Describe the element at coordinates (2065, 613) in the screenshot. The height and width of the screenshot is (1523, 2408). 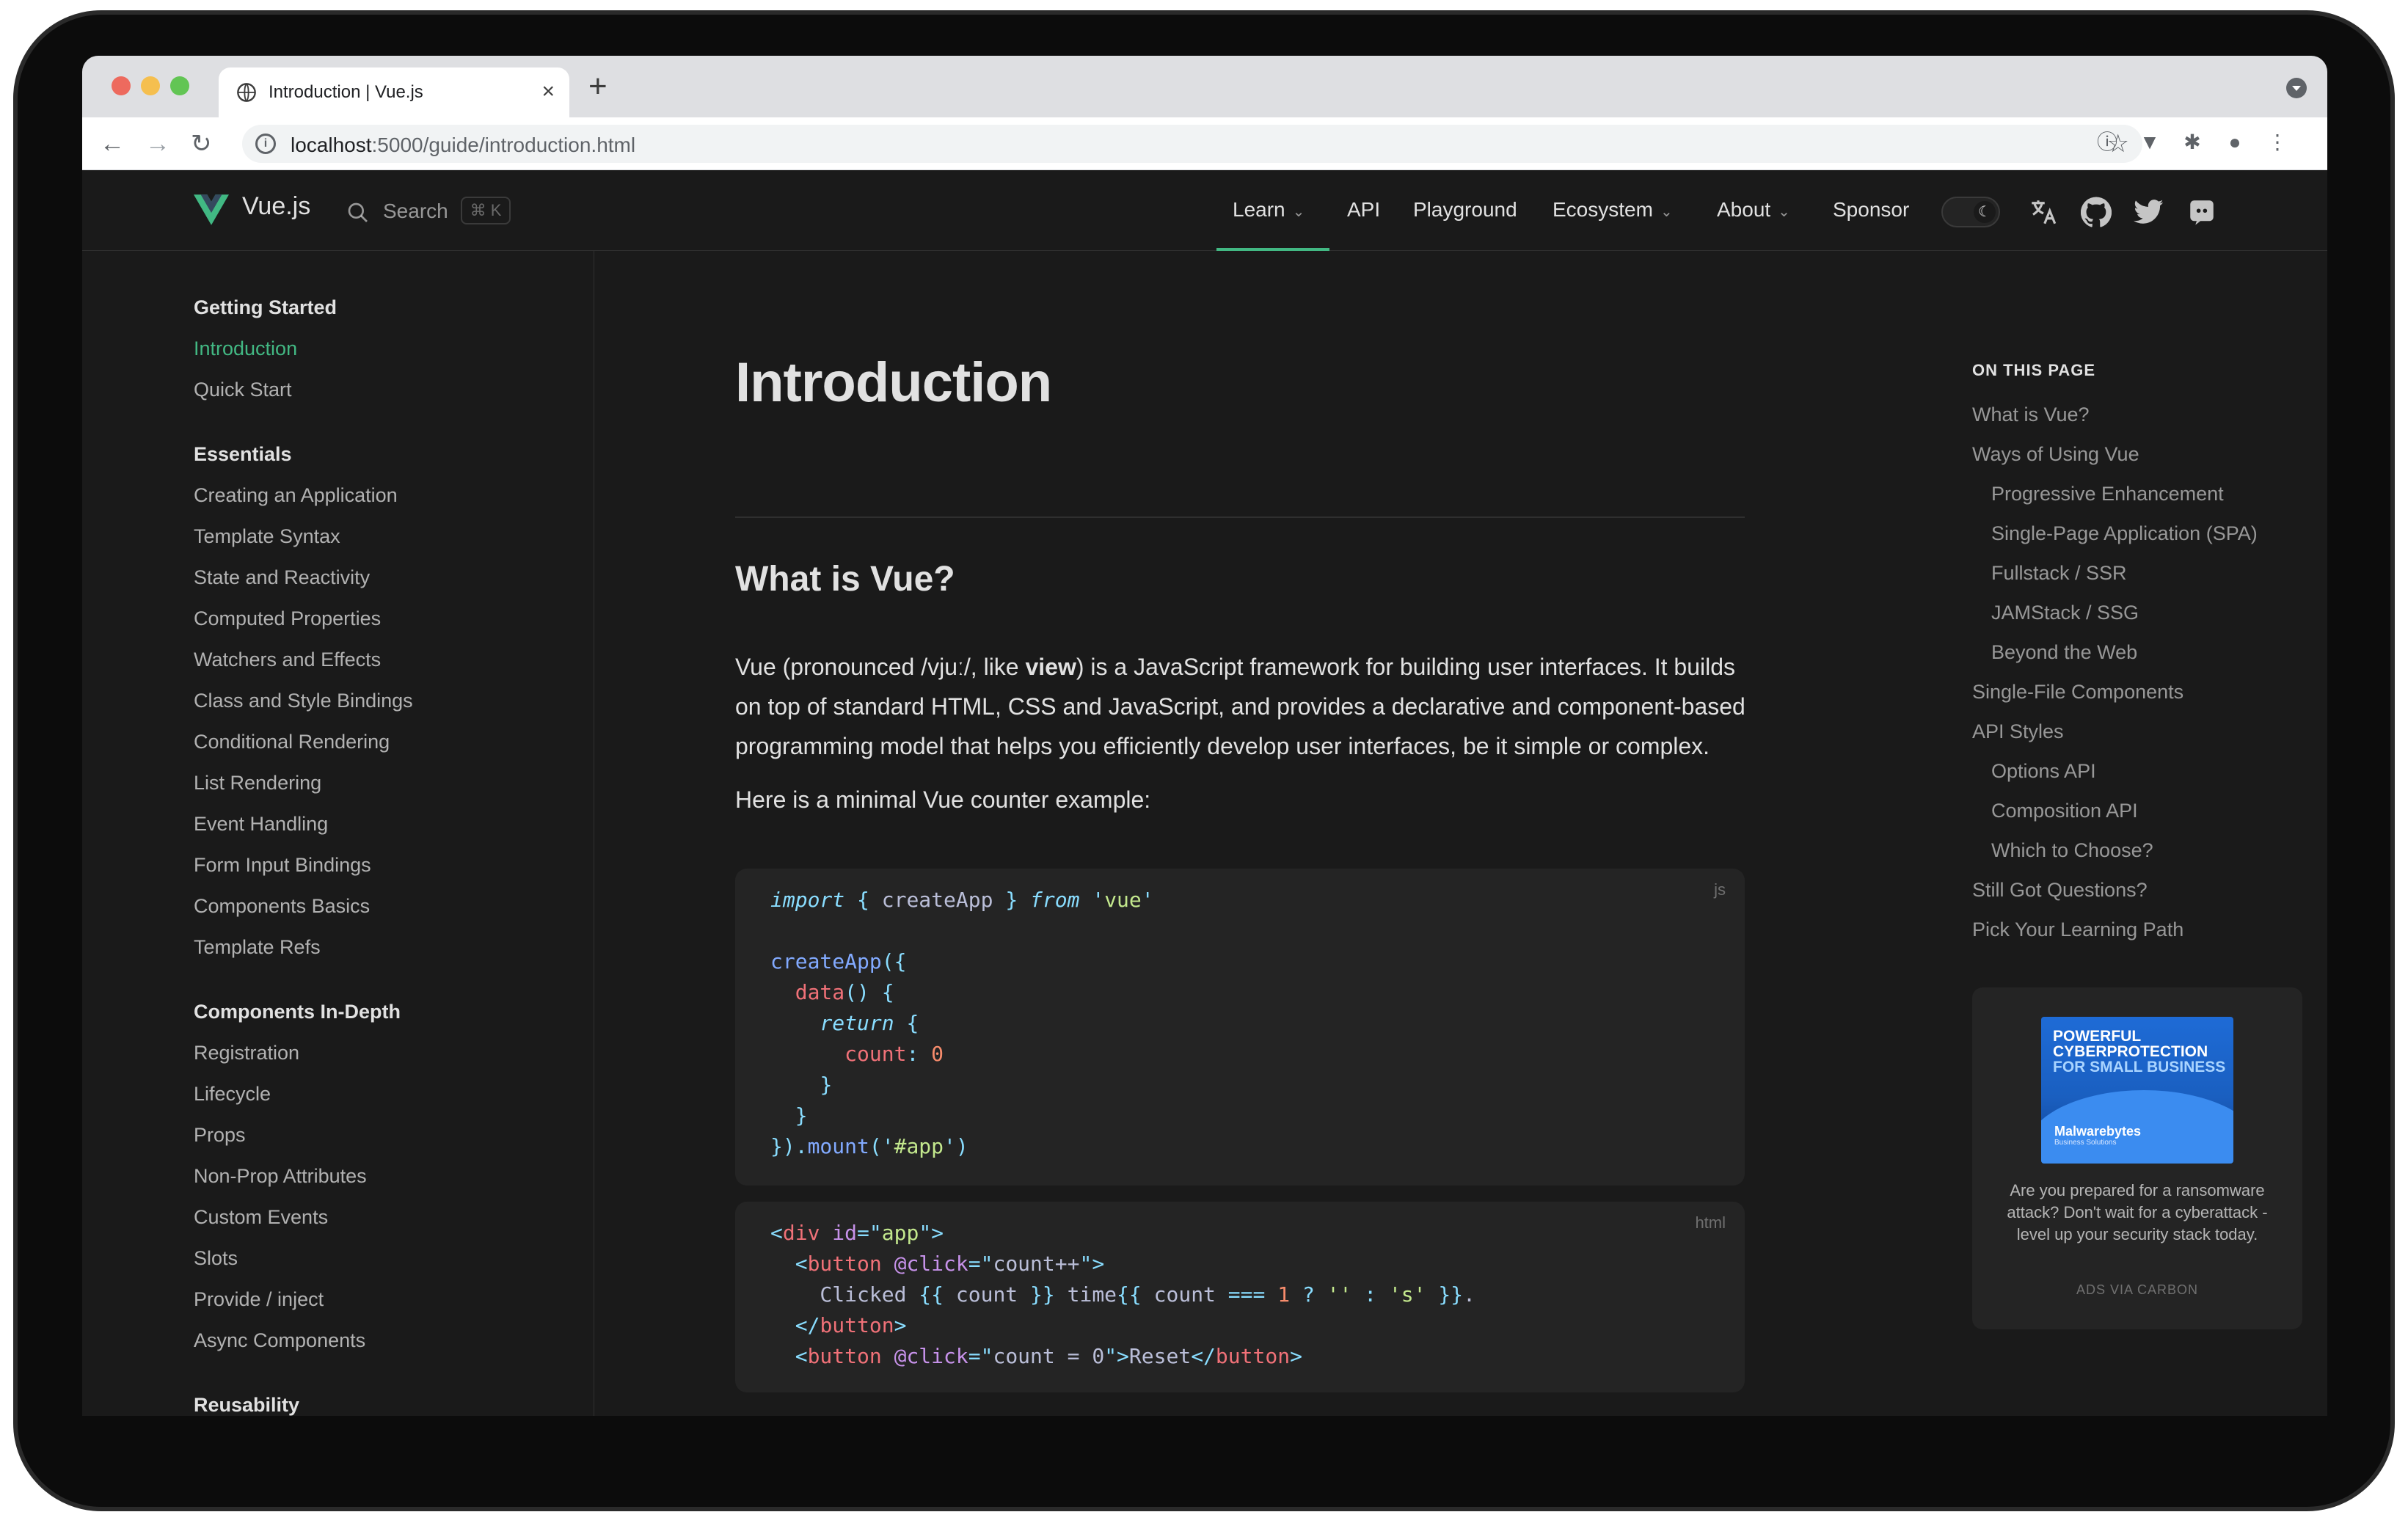
I see `toc-link: JAMStack / SSG` at that location.